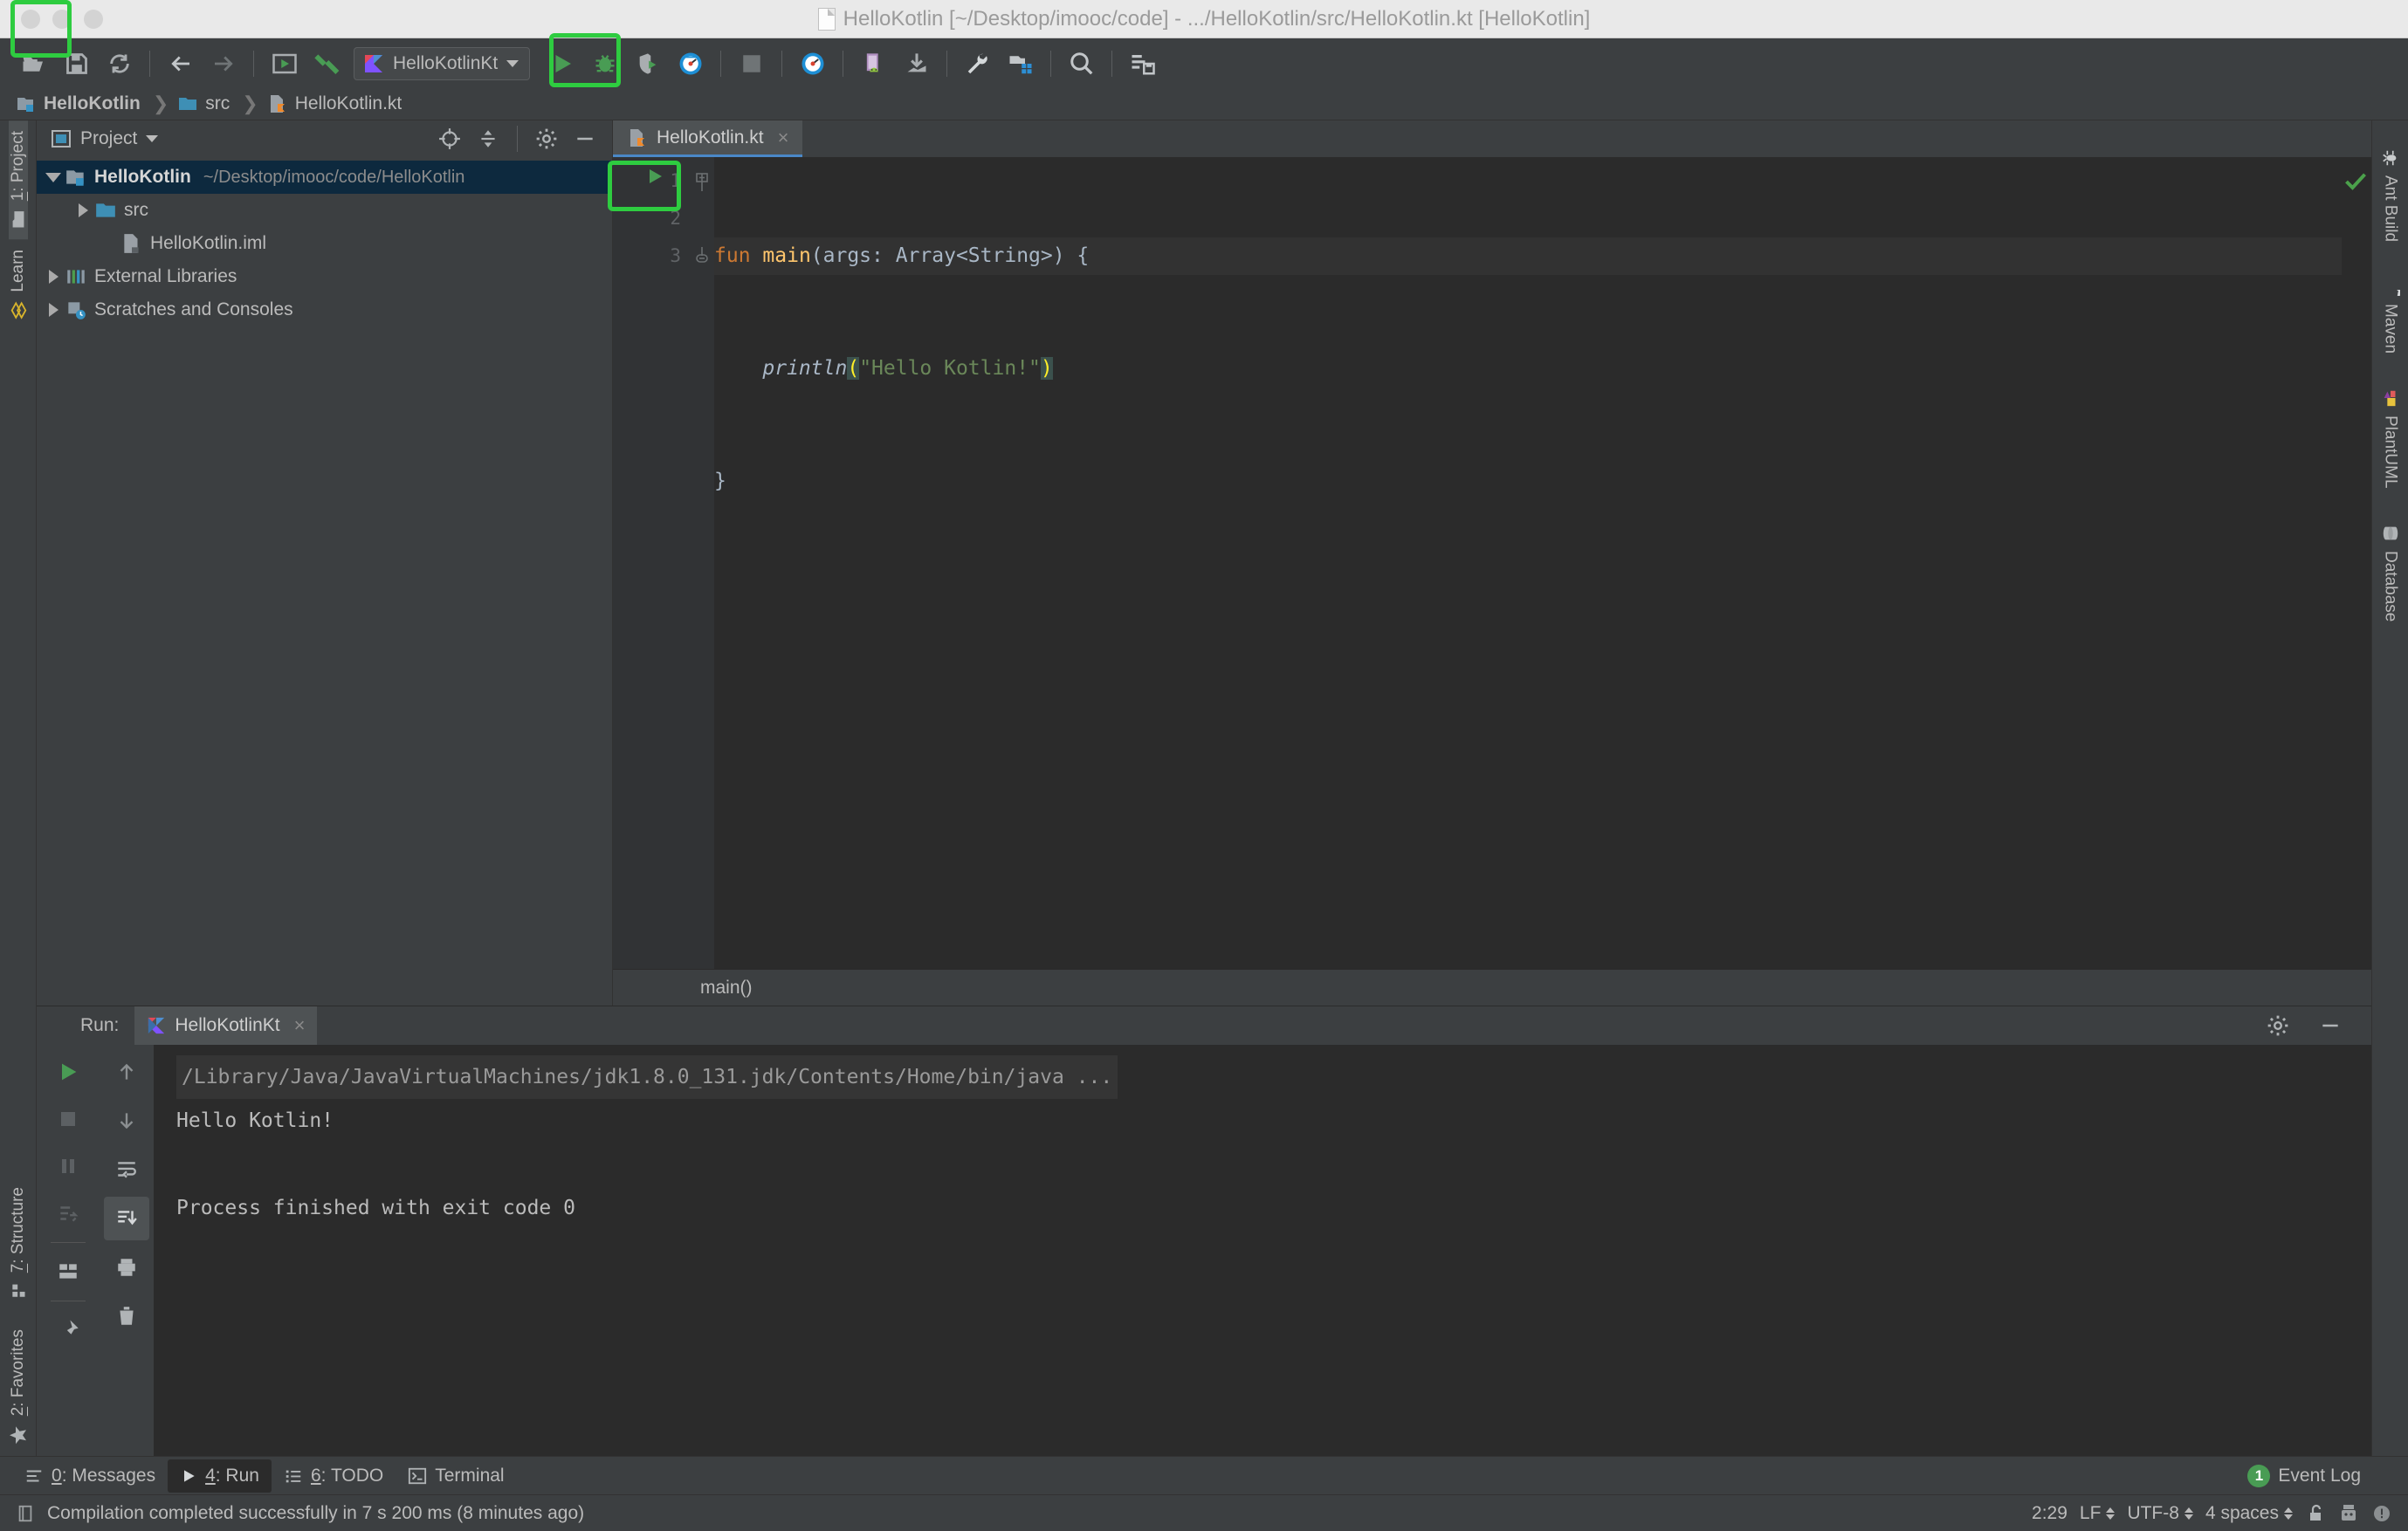 Image resolution: width=2408 pixels, height=1531 pixels. What do you see at coordinates (336, 103) in the screenshot?
I see `breadcrumb-item-file: HelloKotlin.kt` at bounding box center [336, 103].